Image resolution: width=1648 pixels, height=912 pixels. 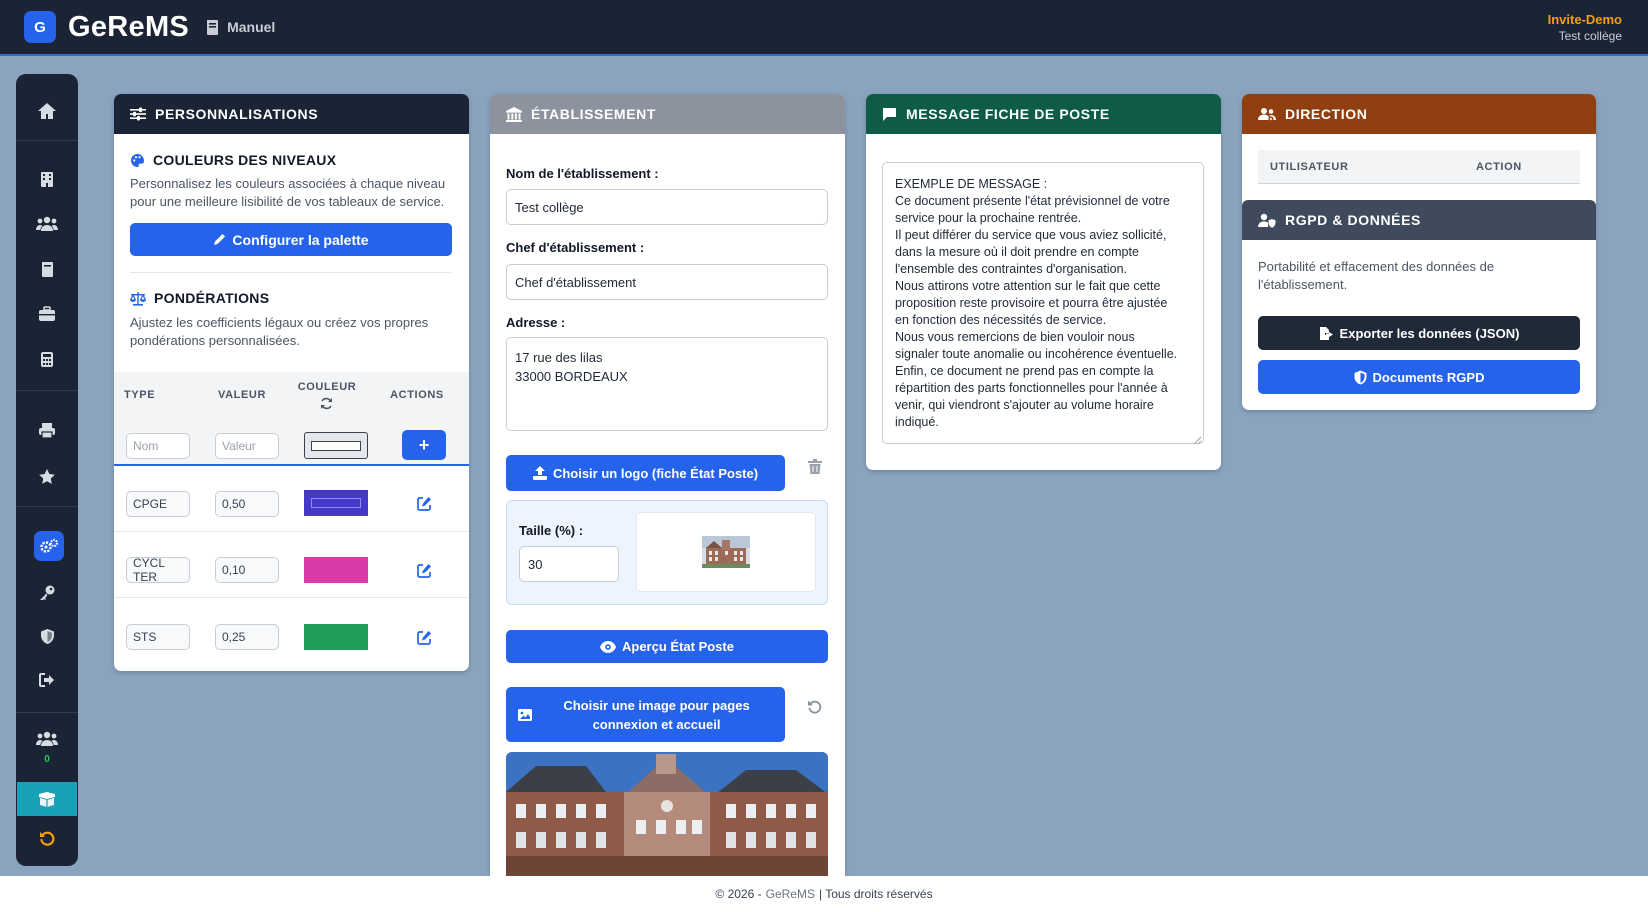 What do you see at coordinates (47, 680) in the screenshot?
I see `logout-icon` at bounding box center [47, 680].